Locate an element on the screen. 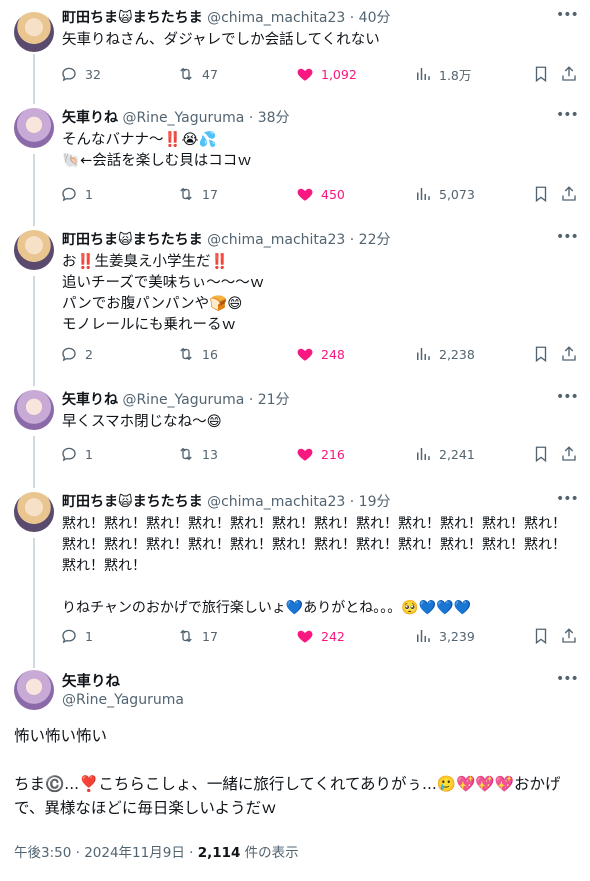 This screenshot has width=590, height=881. like-count: 248 is located at coordinates (333, 354).